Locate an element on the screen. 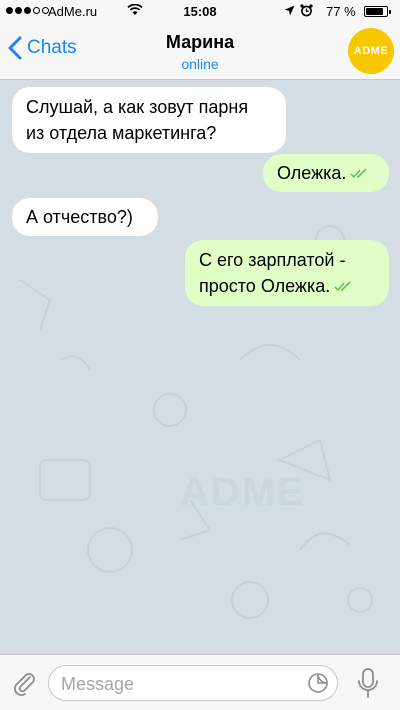 The height and width of the screenshot is (710, 400). message-text: из отдела маркетинга? is located at coordinates (121, 133).